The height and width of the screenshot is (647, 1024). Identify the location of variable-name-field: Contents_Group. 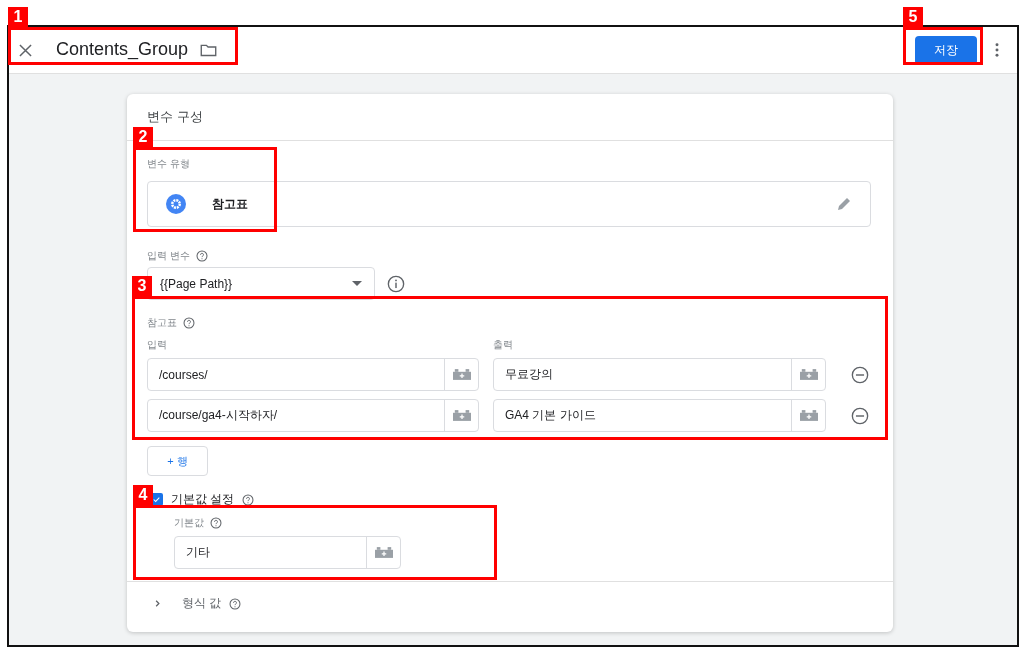
(122, 50).